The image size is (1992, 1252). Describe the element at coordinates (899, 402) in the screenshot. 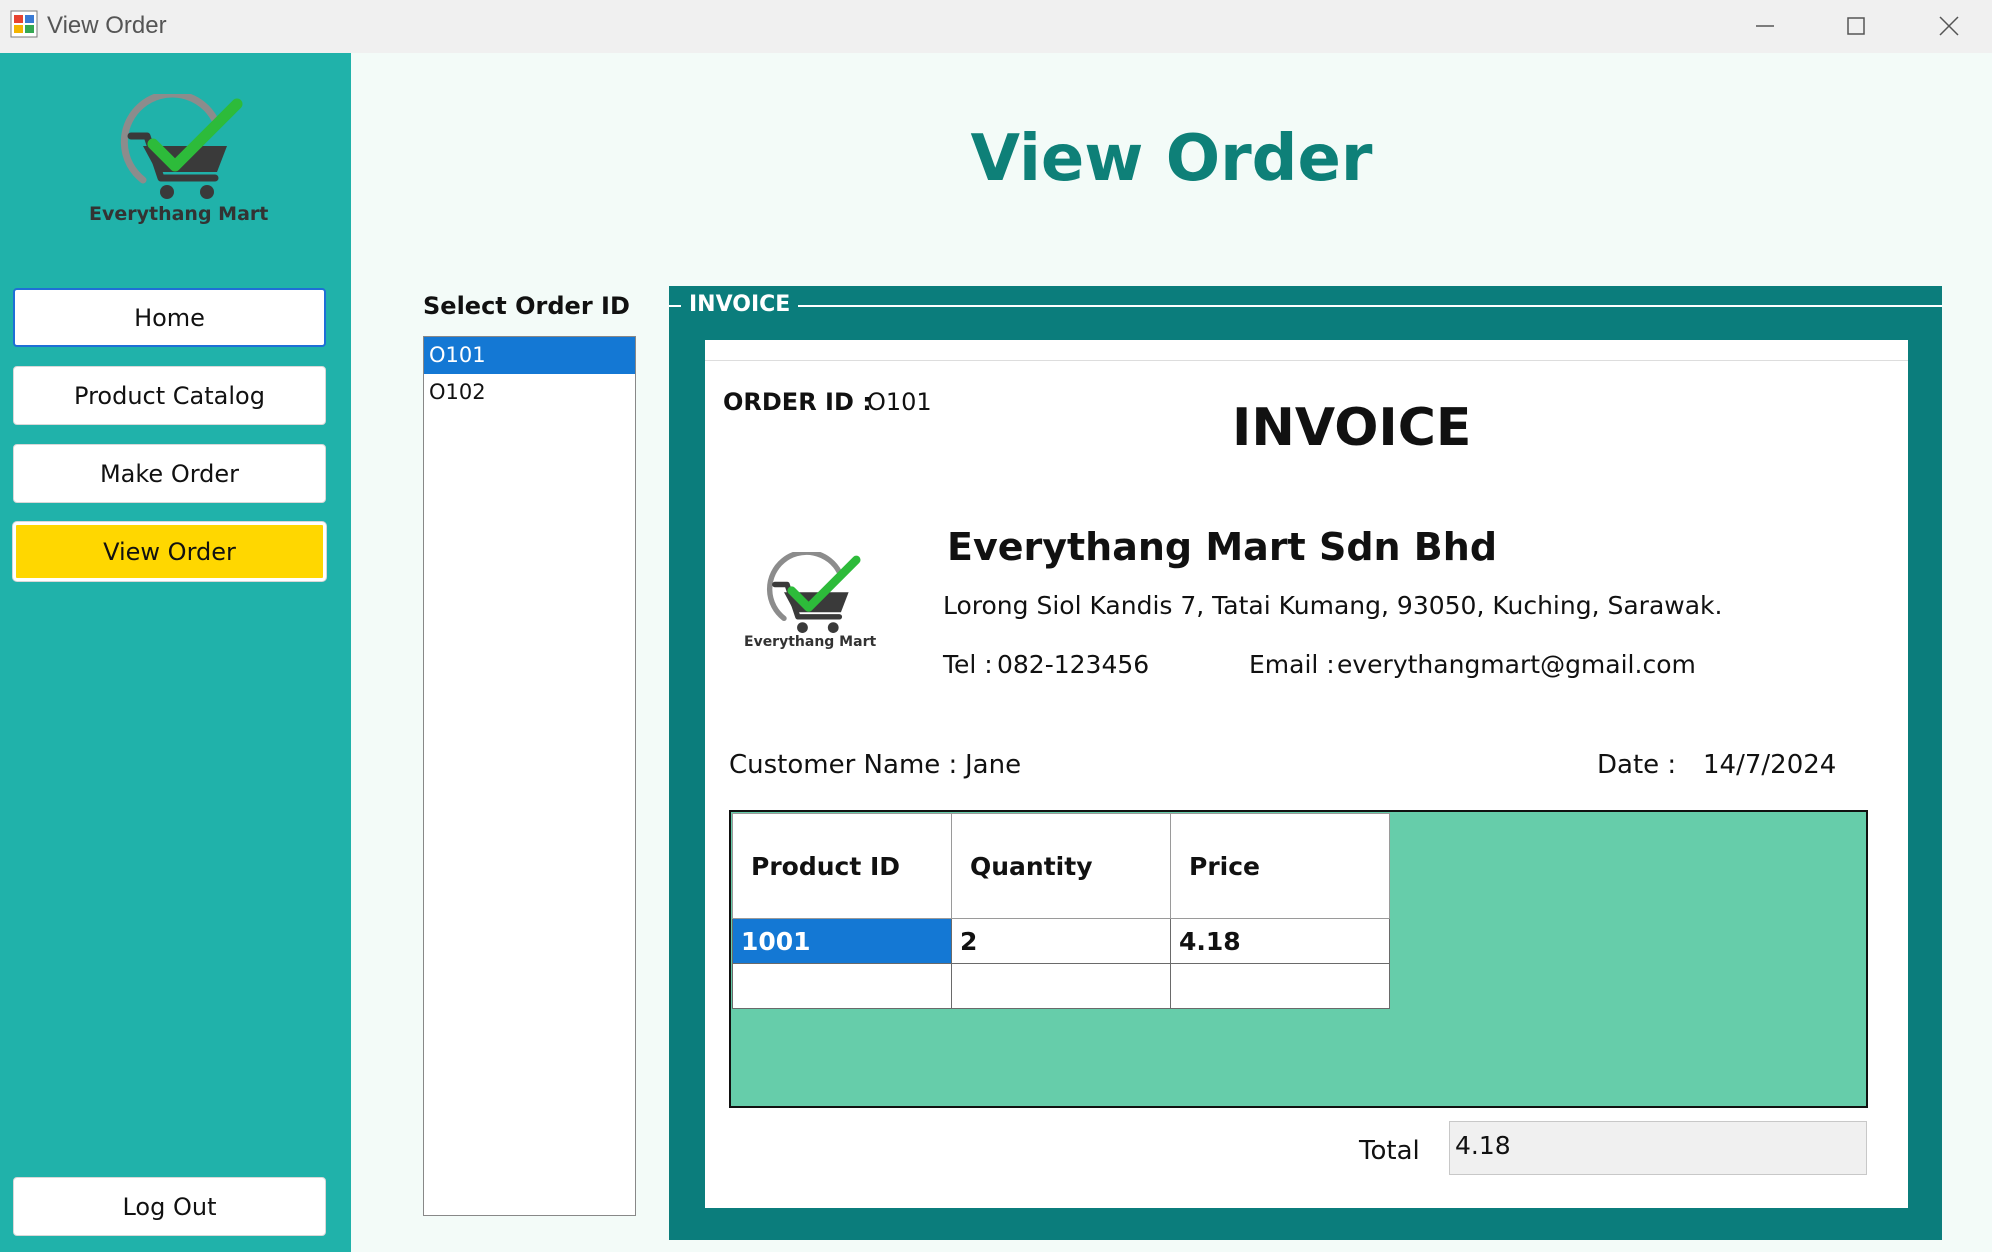

I see `order-id-value: O101` at that location.